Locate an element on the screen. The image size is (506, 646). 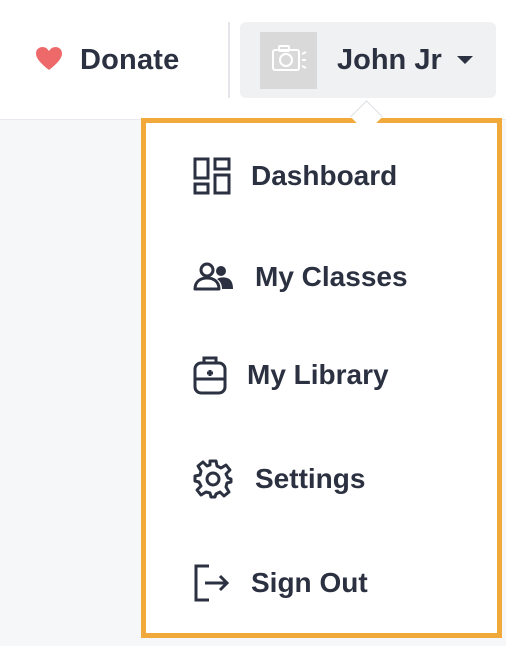
menu-item-label: Settings is located at coordinates (310, 478).